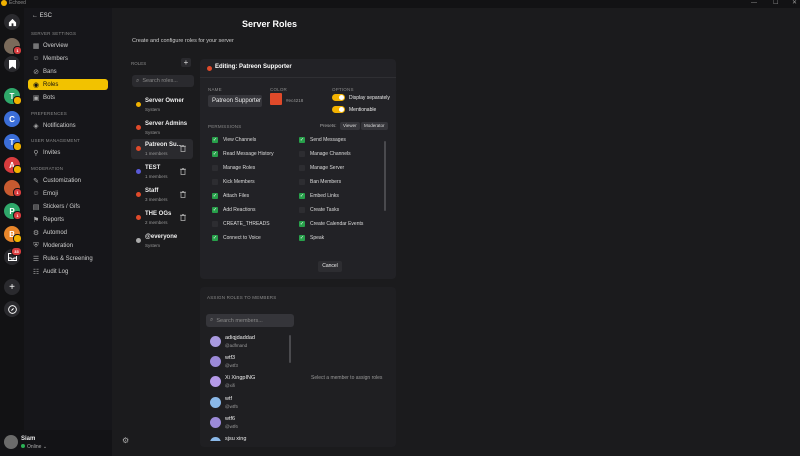  Describe the element at coordinates (294, 100) in the screenshot. I see `color-hex: #ec4218` at that location.